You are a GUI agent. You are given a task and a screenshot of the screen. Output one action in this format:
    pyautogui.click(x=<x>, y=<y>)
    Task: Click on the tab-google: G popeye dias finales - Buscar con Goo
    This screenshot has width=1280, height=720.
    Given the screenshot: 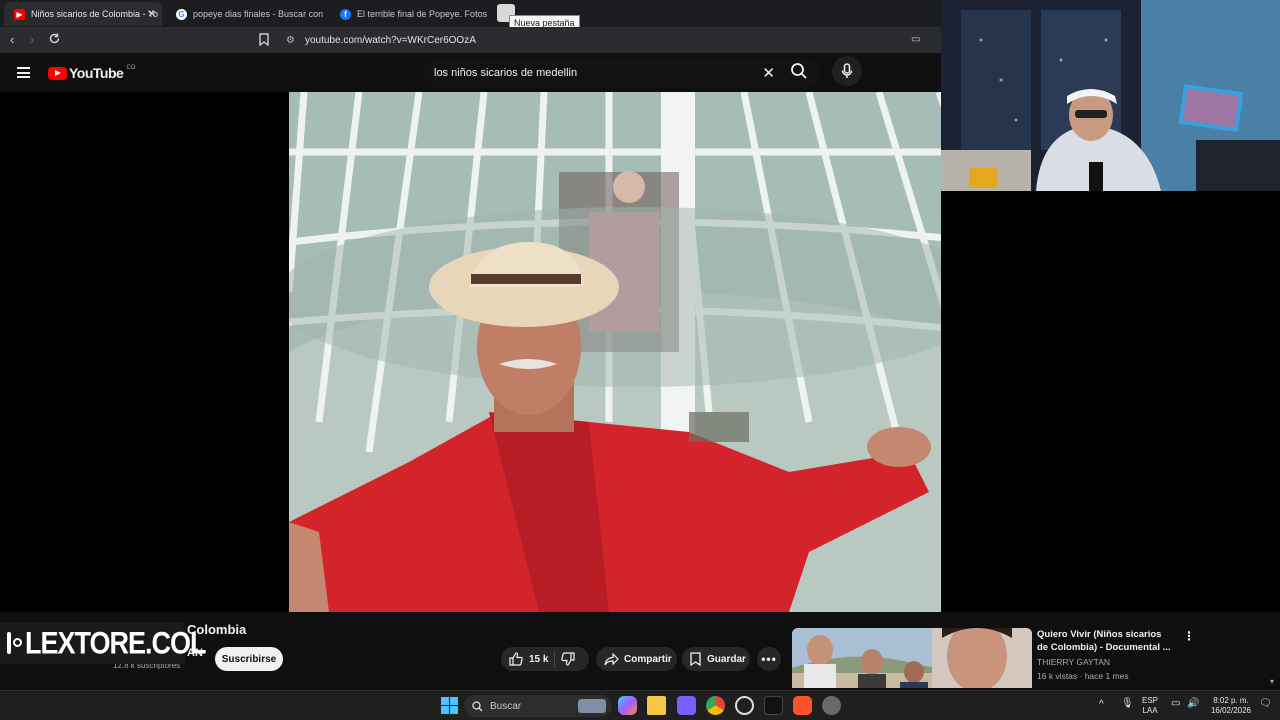 What is the action you would take?
    pyautogui.click(x=245, y=14)
    